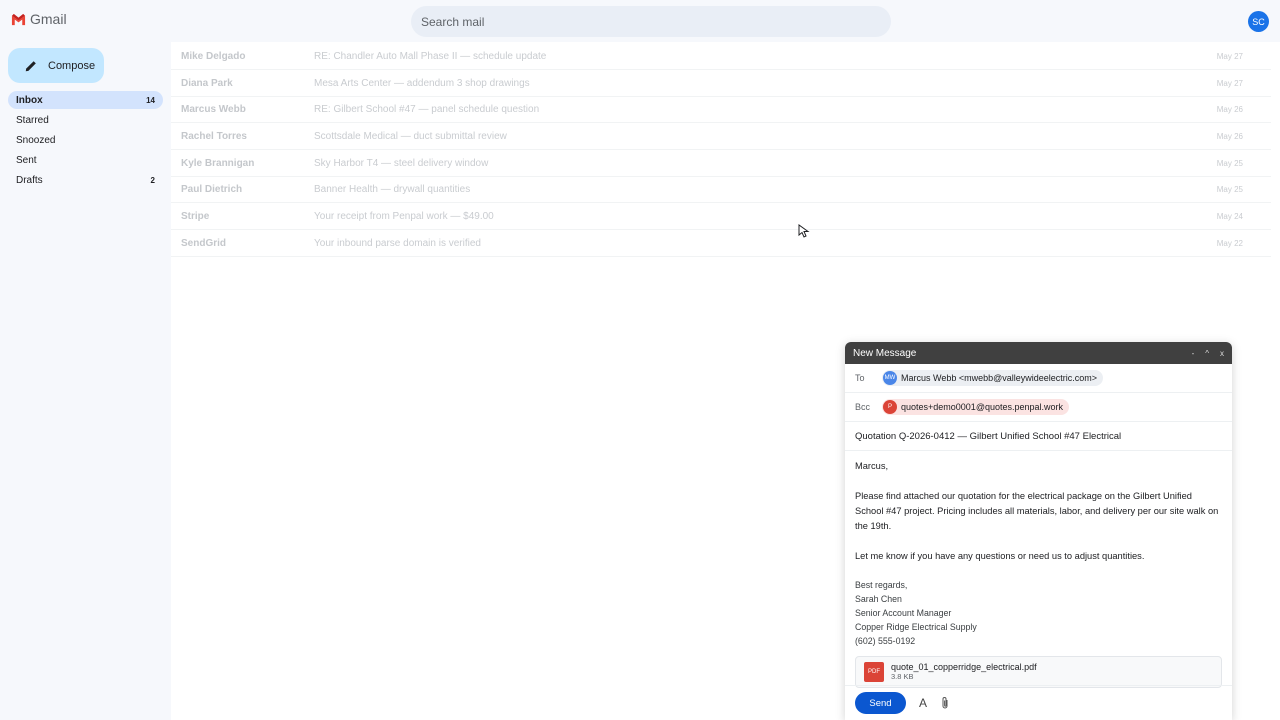 The image size is (1280, 720). I want to click on search-input: Search mail, so click(651, 21).